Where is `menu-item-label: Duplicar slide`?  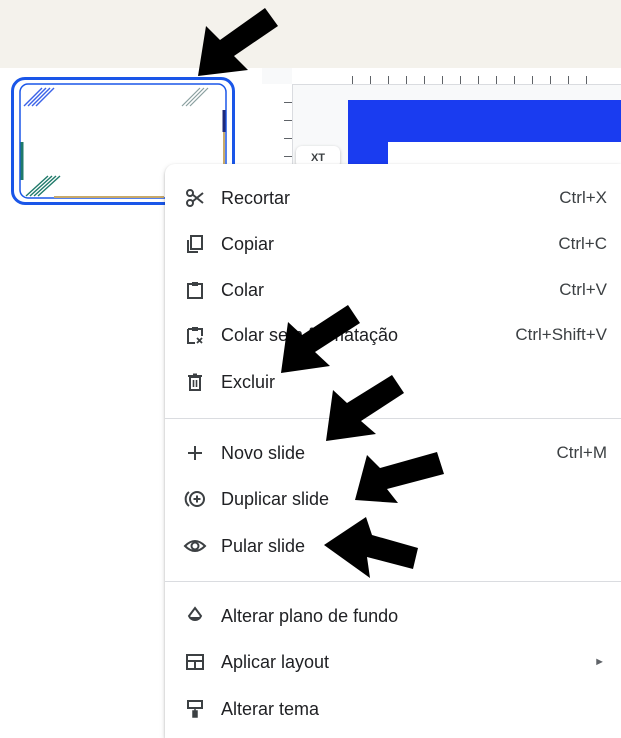
menu-item-label: Duplicar slide is located at coordinates (275, 498).